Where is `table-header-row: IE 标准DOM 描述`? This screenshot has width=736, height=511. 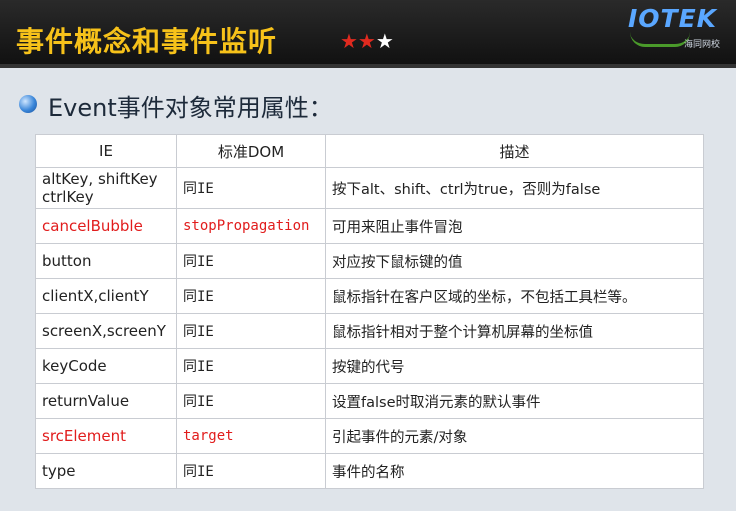 table-header-row: IE 标准DOM 描述 is located at coordinates (369, 151).